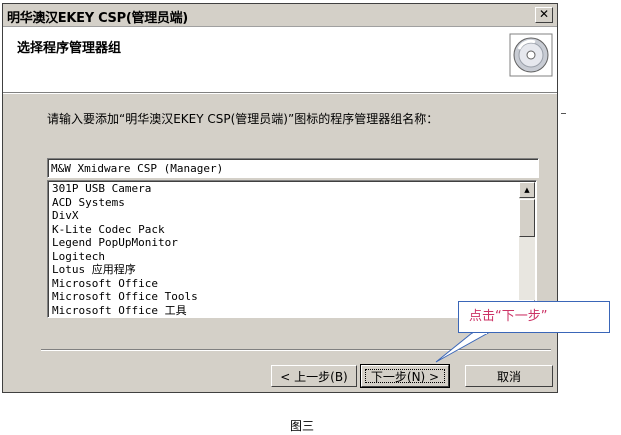 Image resolution: width=621 pixels, height=435 pixels. What do you see at coordinates (280, 60) in the screenshot?
I see `wizard-header: 选择程序管理器组` at bounding box center [280, 60].